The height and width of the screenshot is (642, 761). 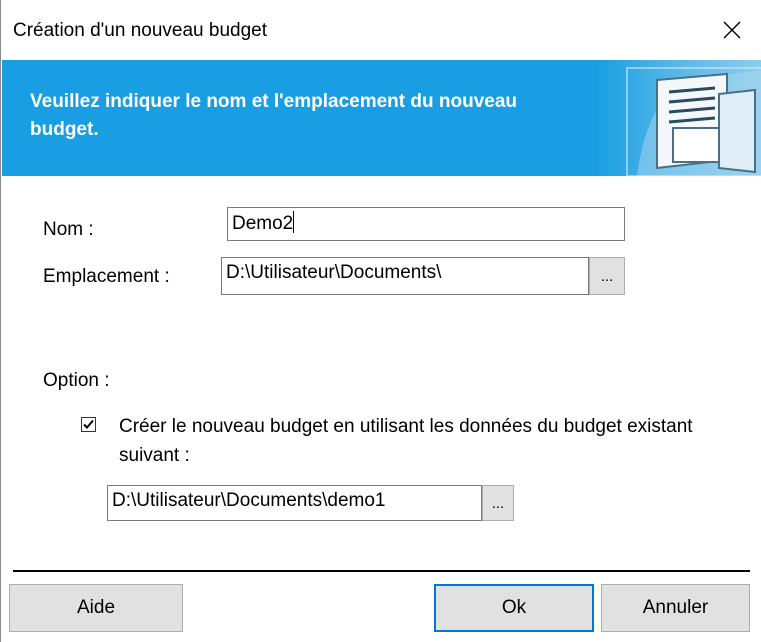 What do you see at coordinates (334, 272) in the screenshot?
I see `location-value: D:\Utilisateur\Documents\` at bounding box center [334, 272].